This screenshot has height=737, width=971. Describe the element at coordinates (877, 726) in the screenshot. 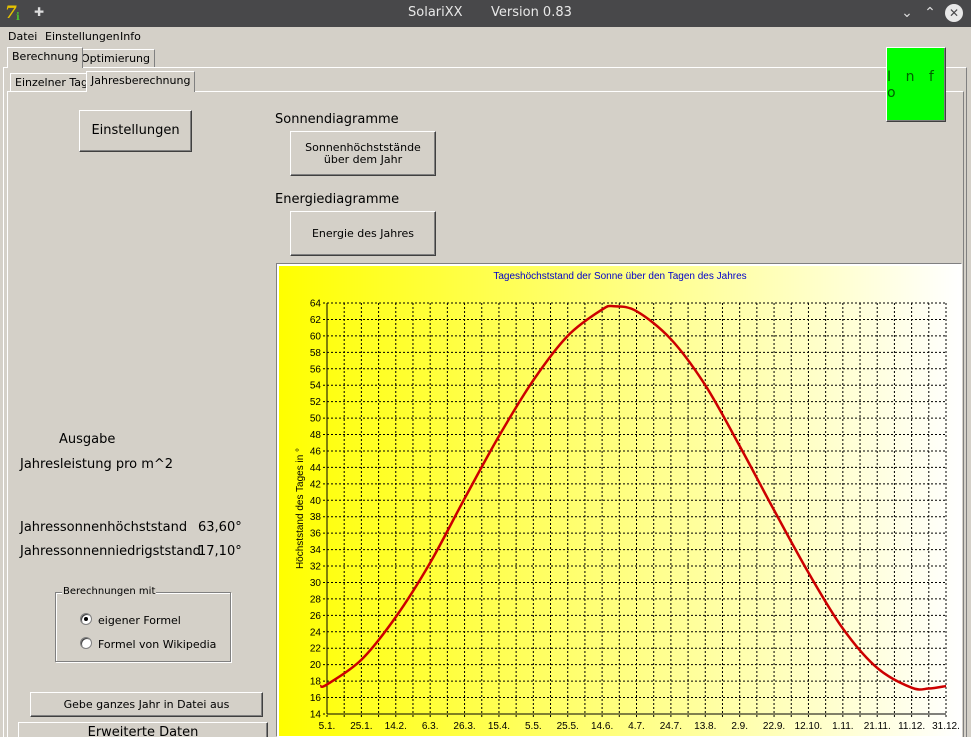

I see `x-tick-label: 21.11.` at that location.